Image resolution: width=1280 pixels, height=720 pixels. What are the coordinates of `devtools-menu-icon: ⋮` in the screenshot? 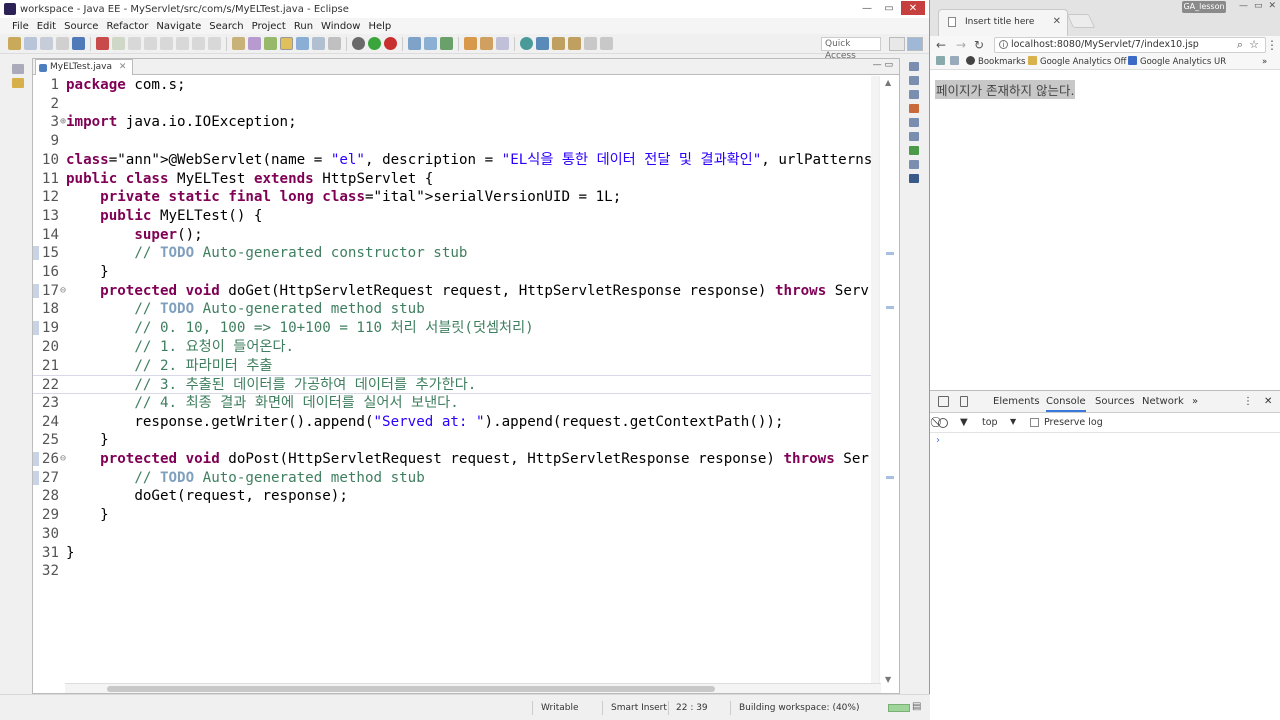 It's located at (1248, 401).